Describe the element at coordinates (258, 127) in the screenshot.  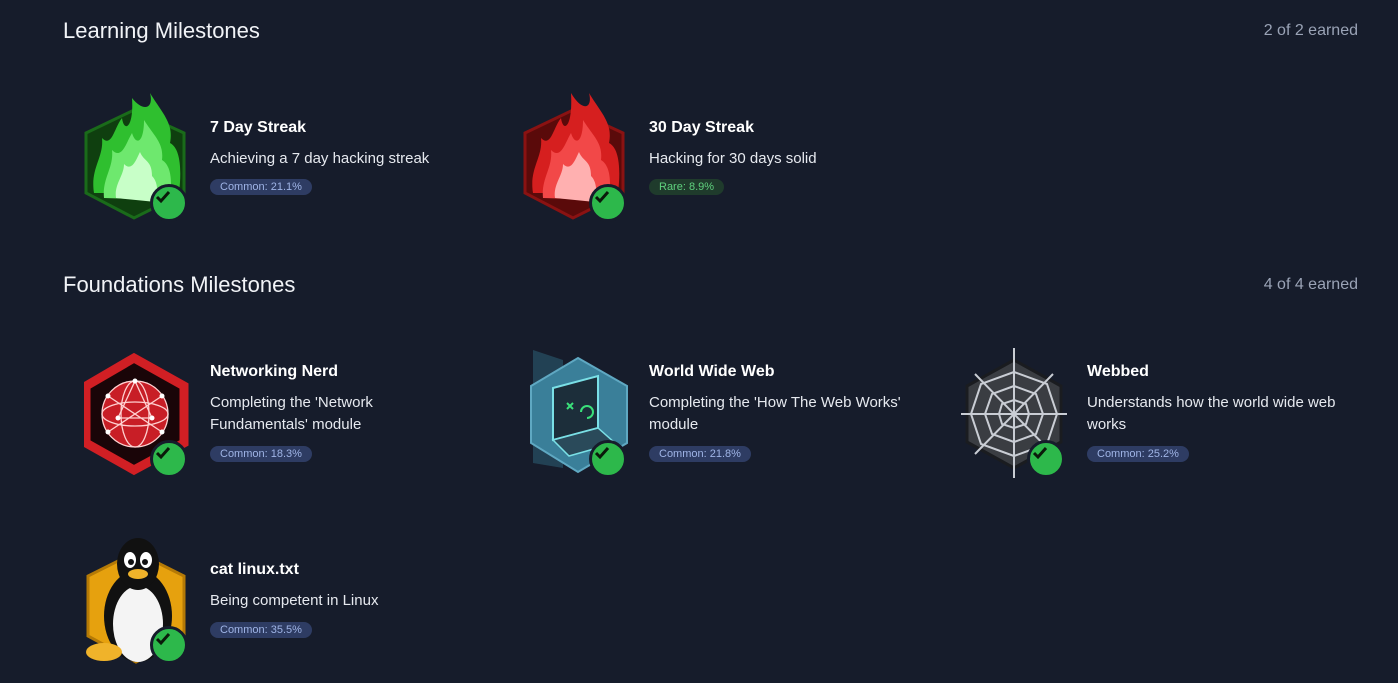
I see `badge-name: 7 Day Streak` at that location.